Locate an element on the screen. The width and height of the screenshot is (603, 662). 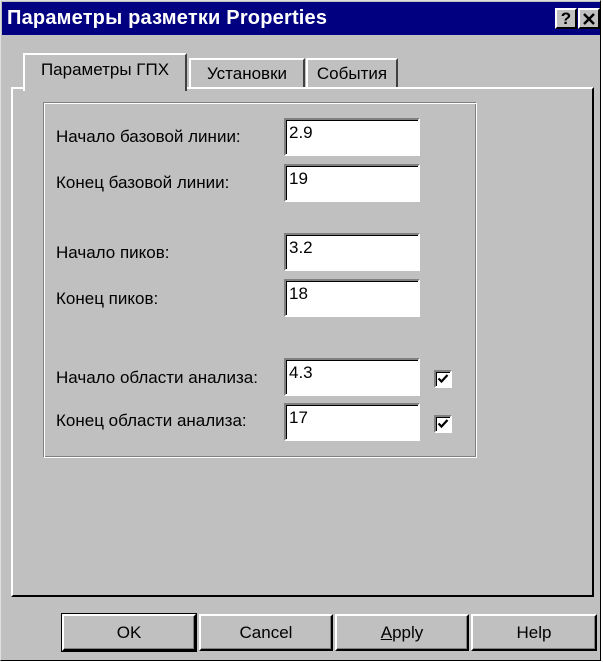
tab-label: События is located at coordinates (352, 73).